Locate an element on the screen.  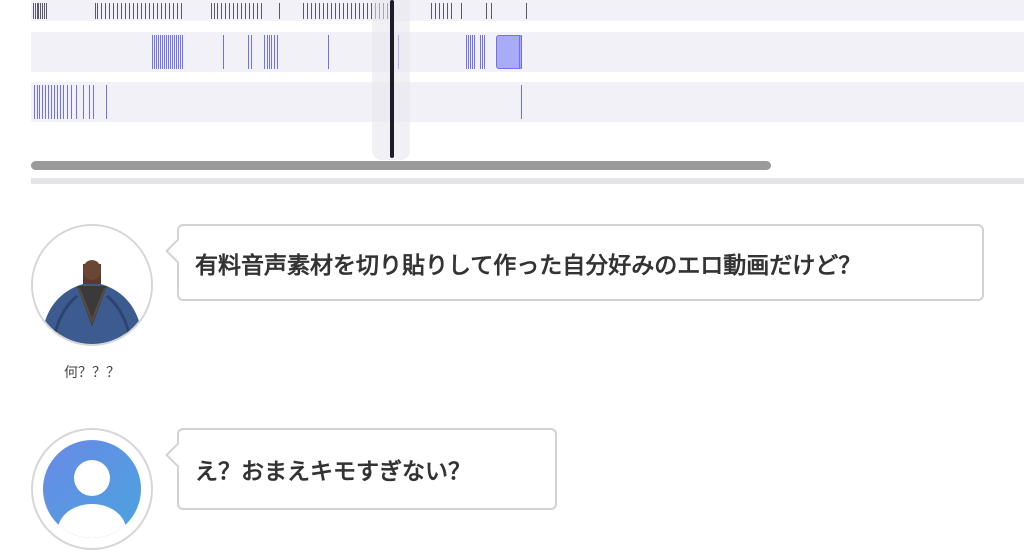
timeline-horizontal-scrollbar is located at coordinates (527, 166).